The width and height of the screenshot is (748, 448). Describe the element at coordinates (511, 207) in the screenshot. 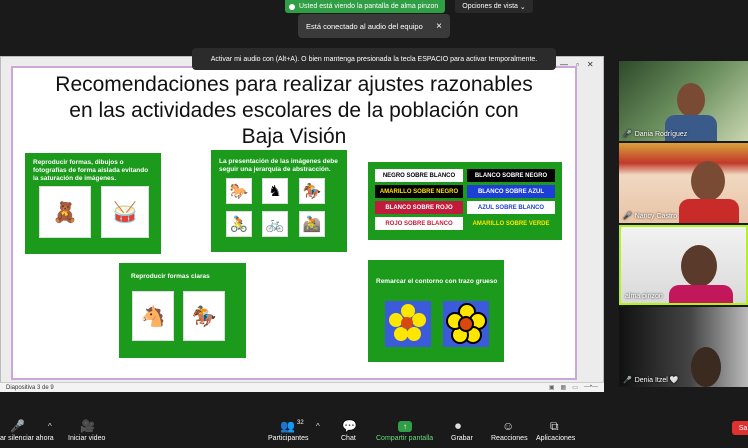

I see `contrast-cell: AZUL SOBRE BLANCO` at that location.